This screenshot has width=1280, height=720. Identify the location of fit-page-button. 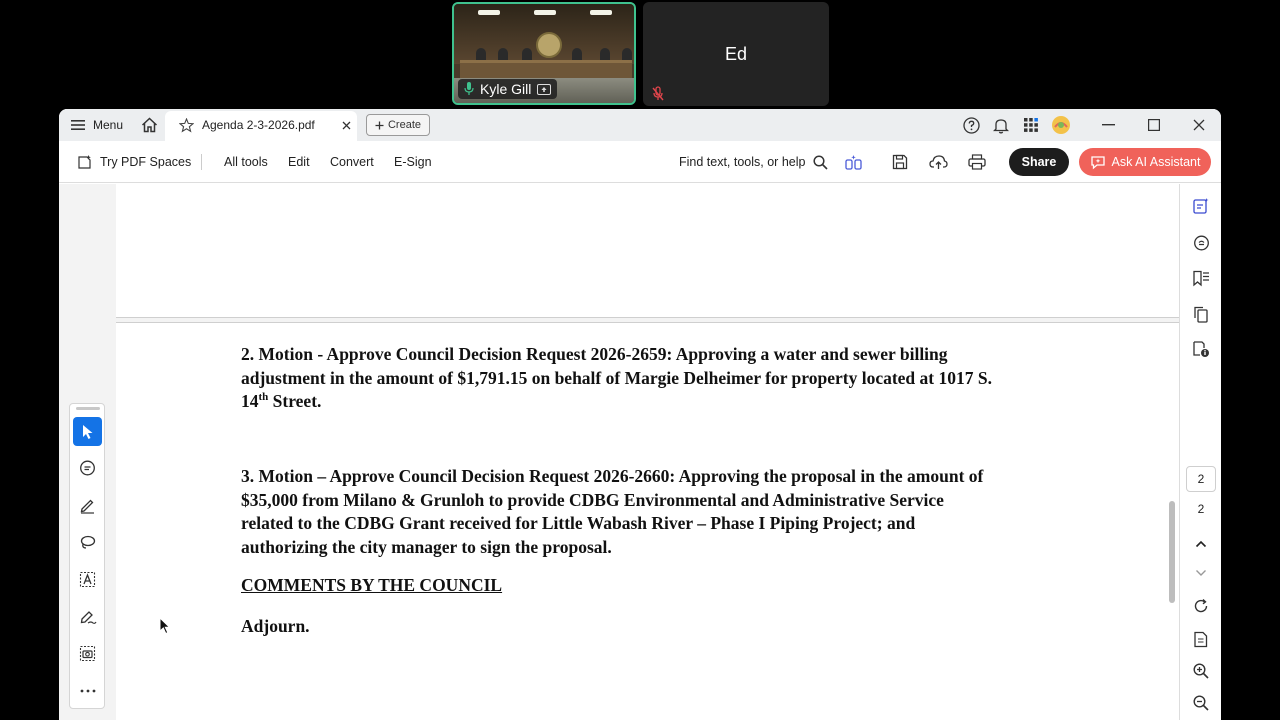
(1201, 639).